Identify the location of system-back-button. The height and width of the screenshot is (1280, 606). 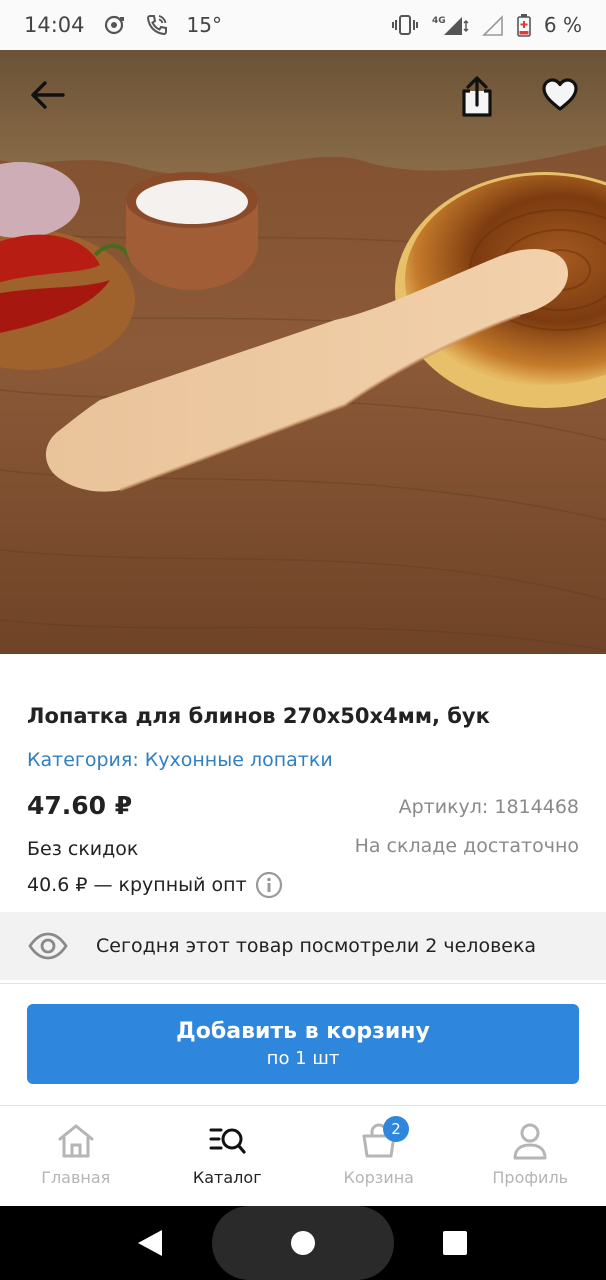
(150, 1243).